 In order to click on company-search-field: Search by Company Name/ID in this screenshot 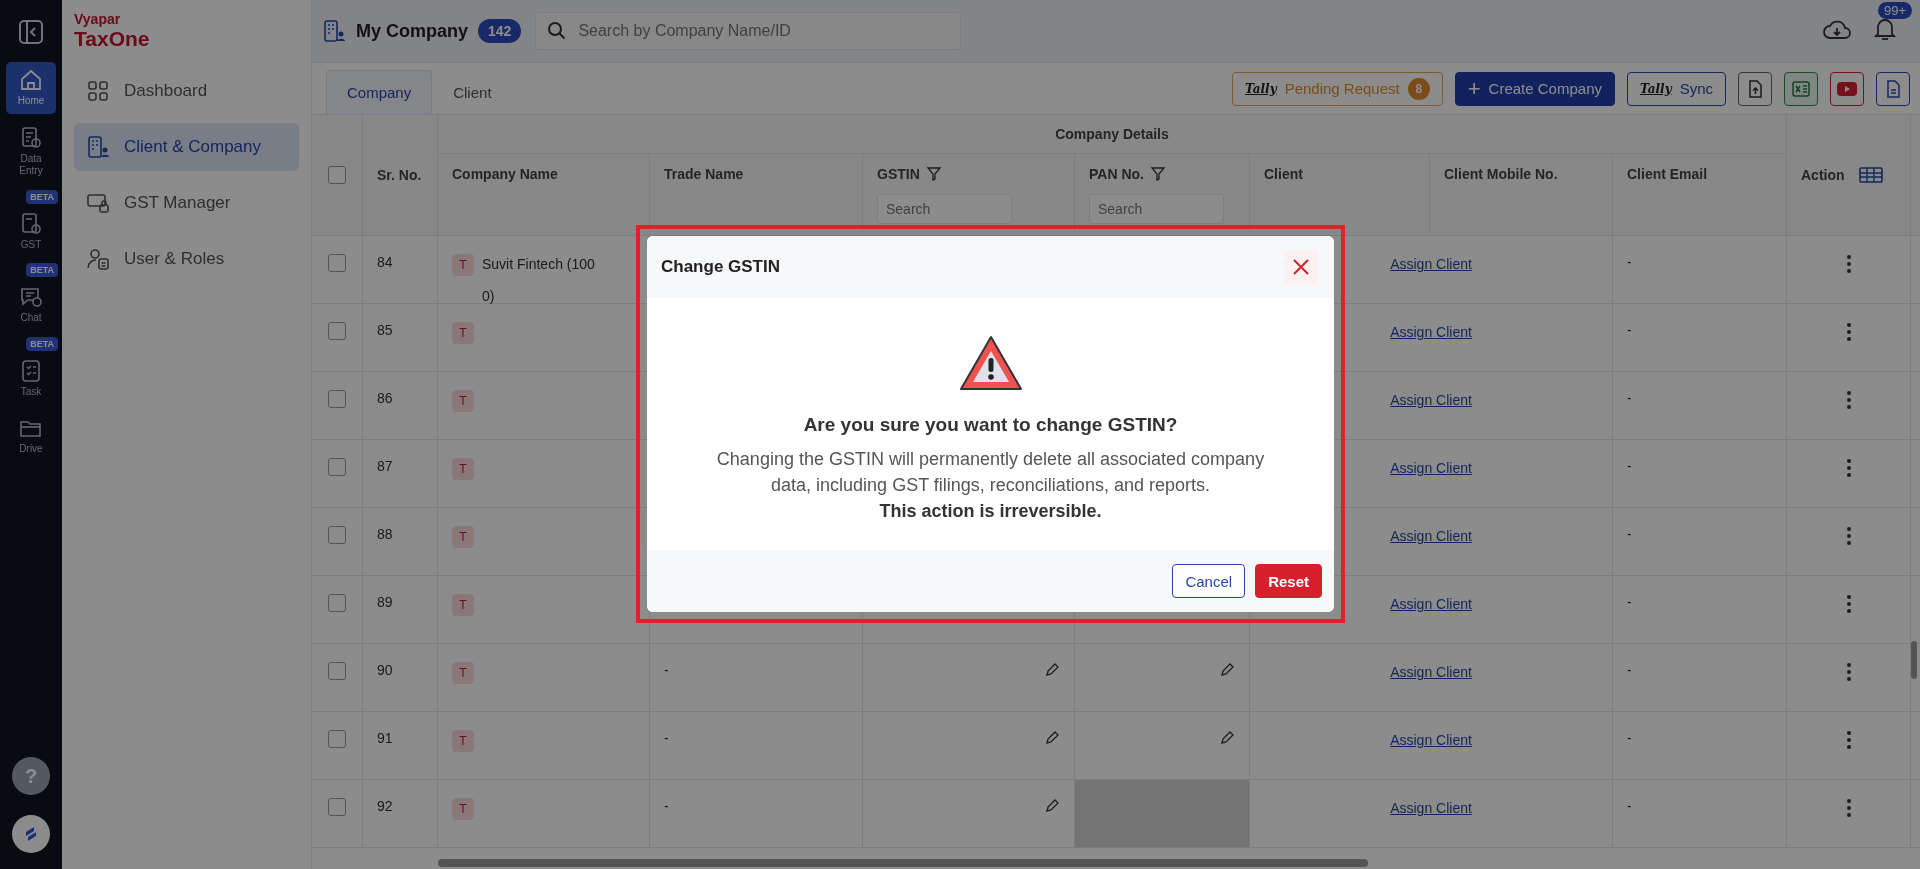, I will do `click(748, 31)`.